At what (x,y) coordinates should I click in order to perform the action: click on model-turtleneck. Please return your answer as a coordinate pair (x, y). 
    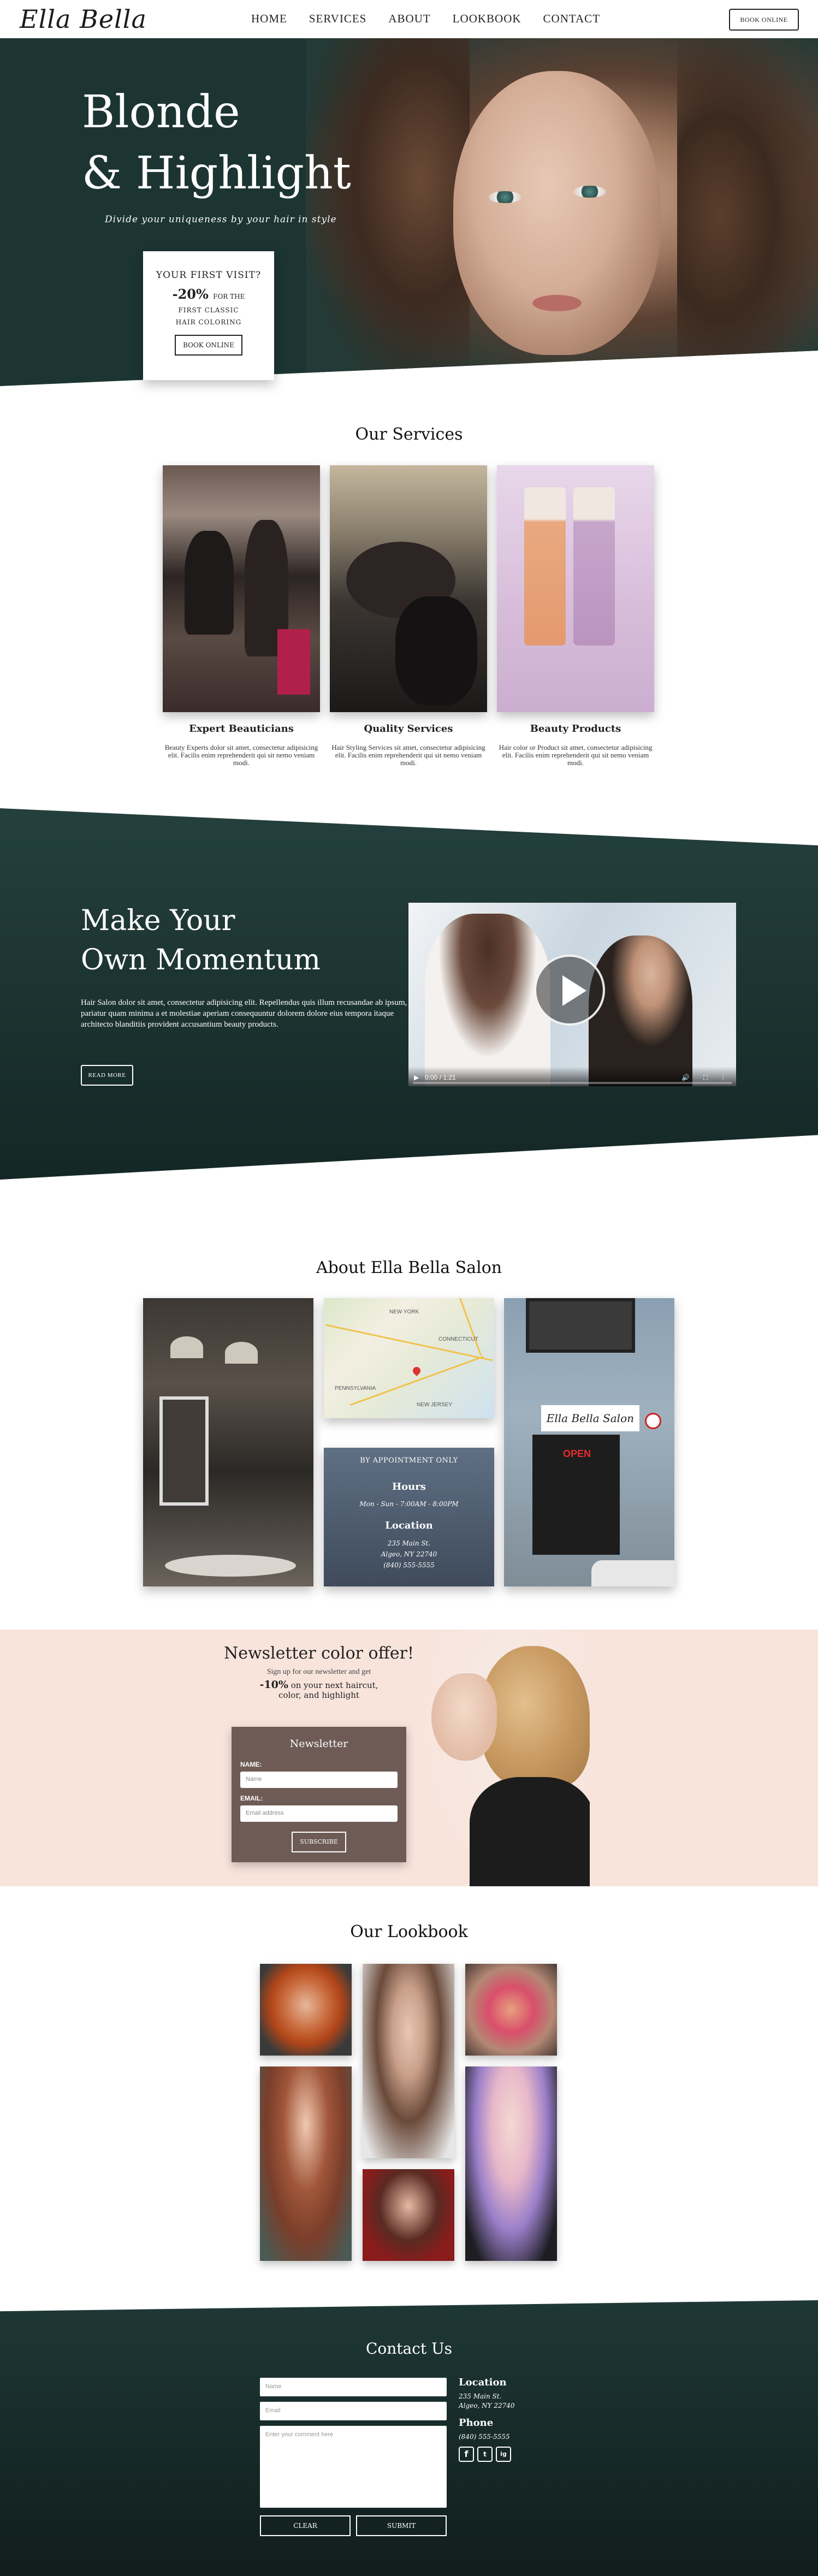
    Looking at the image, I should click on (530, 1831).